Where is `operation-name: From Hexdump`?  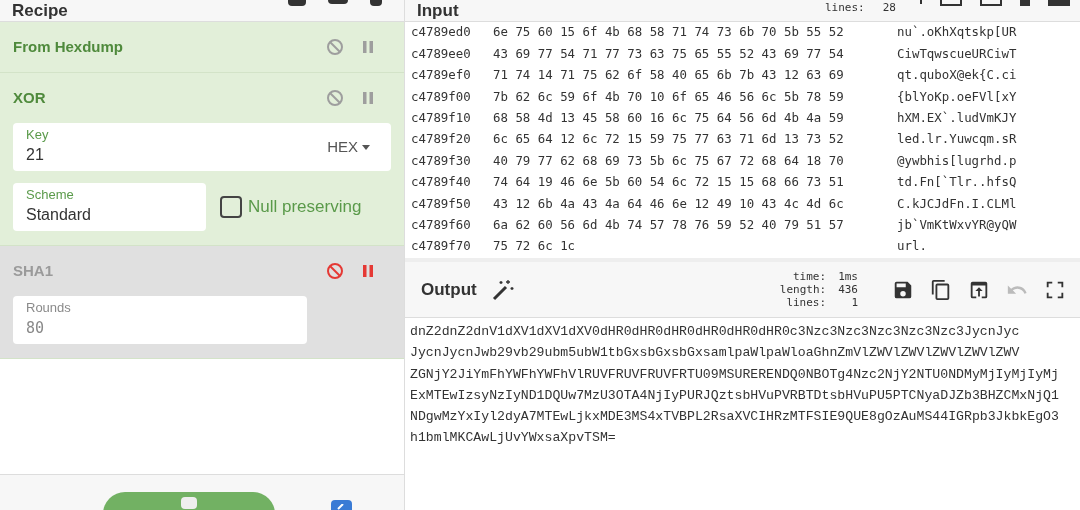 operation-name: From Hexdump is located at coordinates (68, 46).